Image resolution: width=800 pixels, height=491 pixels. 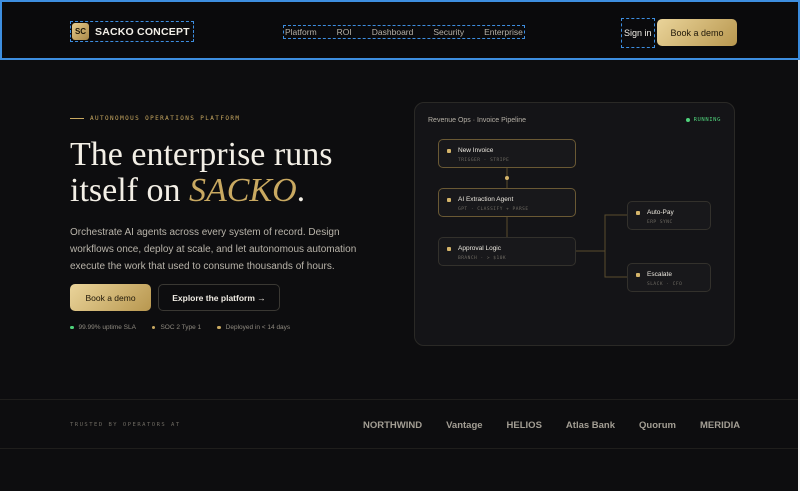 What do you see at coordinates (129, 190) in the screenshot?
I see `headline-line-2-prefix: itself on` at bounding box center [129, 190].